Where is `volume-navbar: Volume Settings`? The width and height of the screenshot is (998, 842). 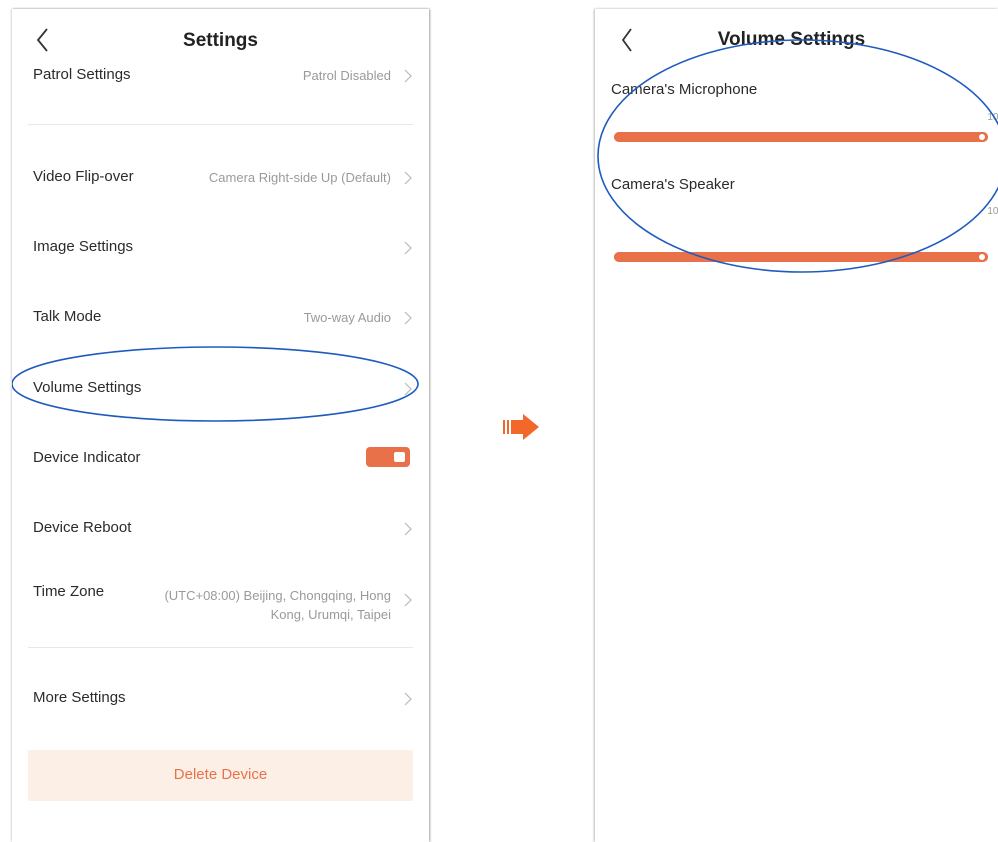
volume-navbar: Volume Settings is located at coordinates (796, 39).